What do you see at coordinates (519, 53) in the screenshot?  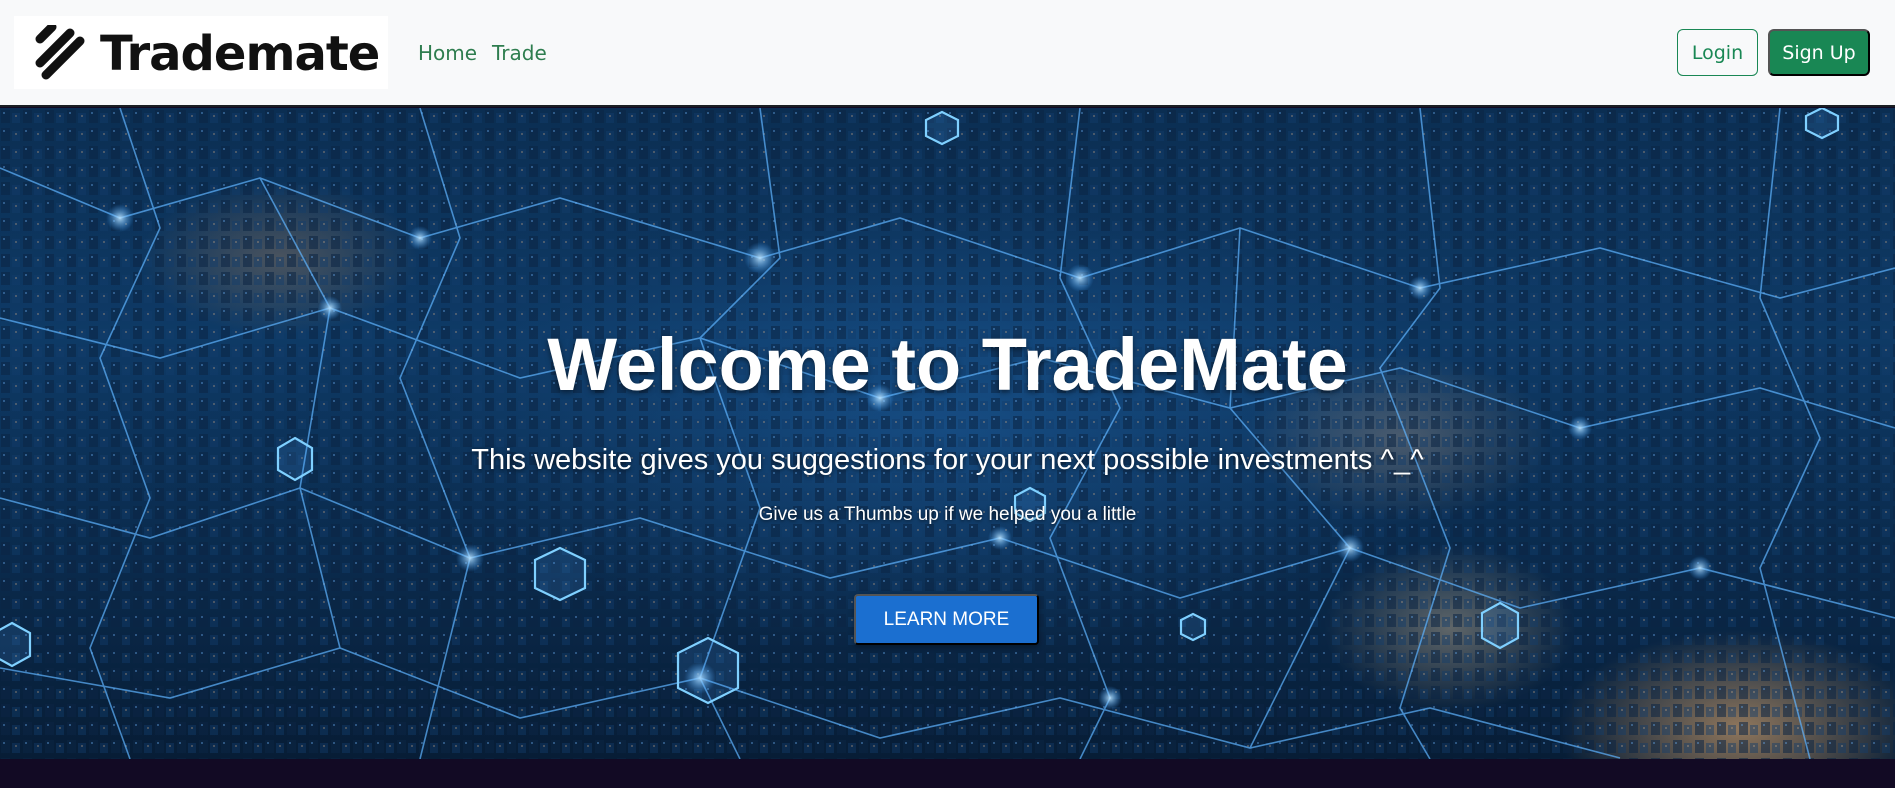 I see `nav-link-trade: Trade` at bounding box center [519, 53].